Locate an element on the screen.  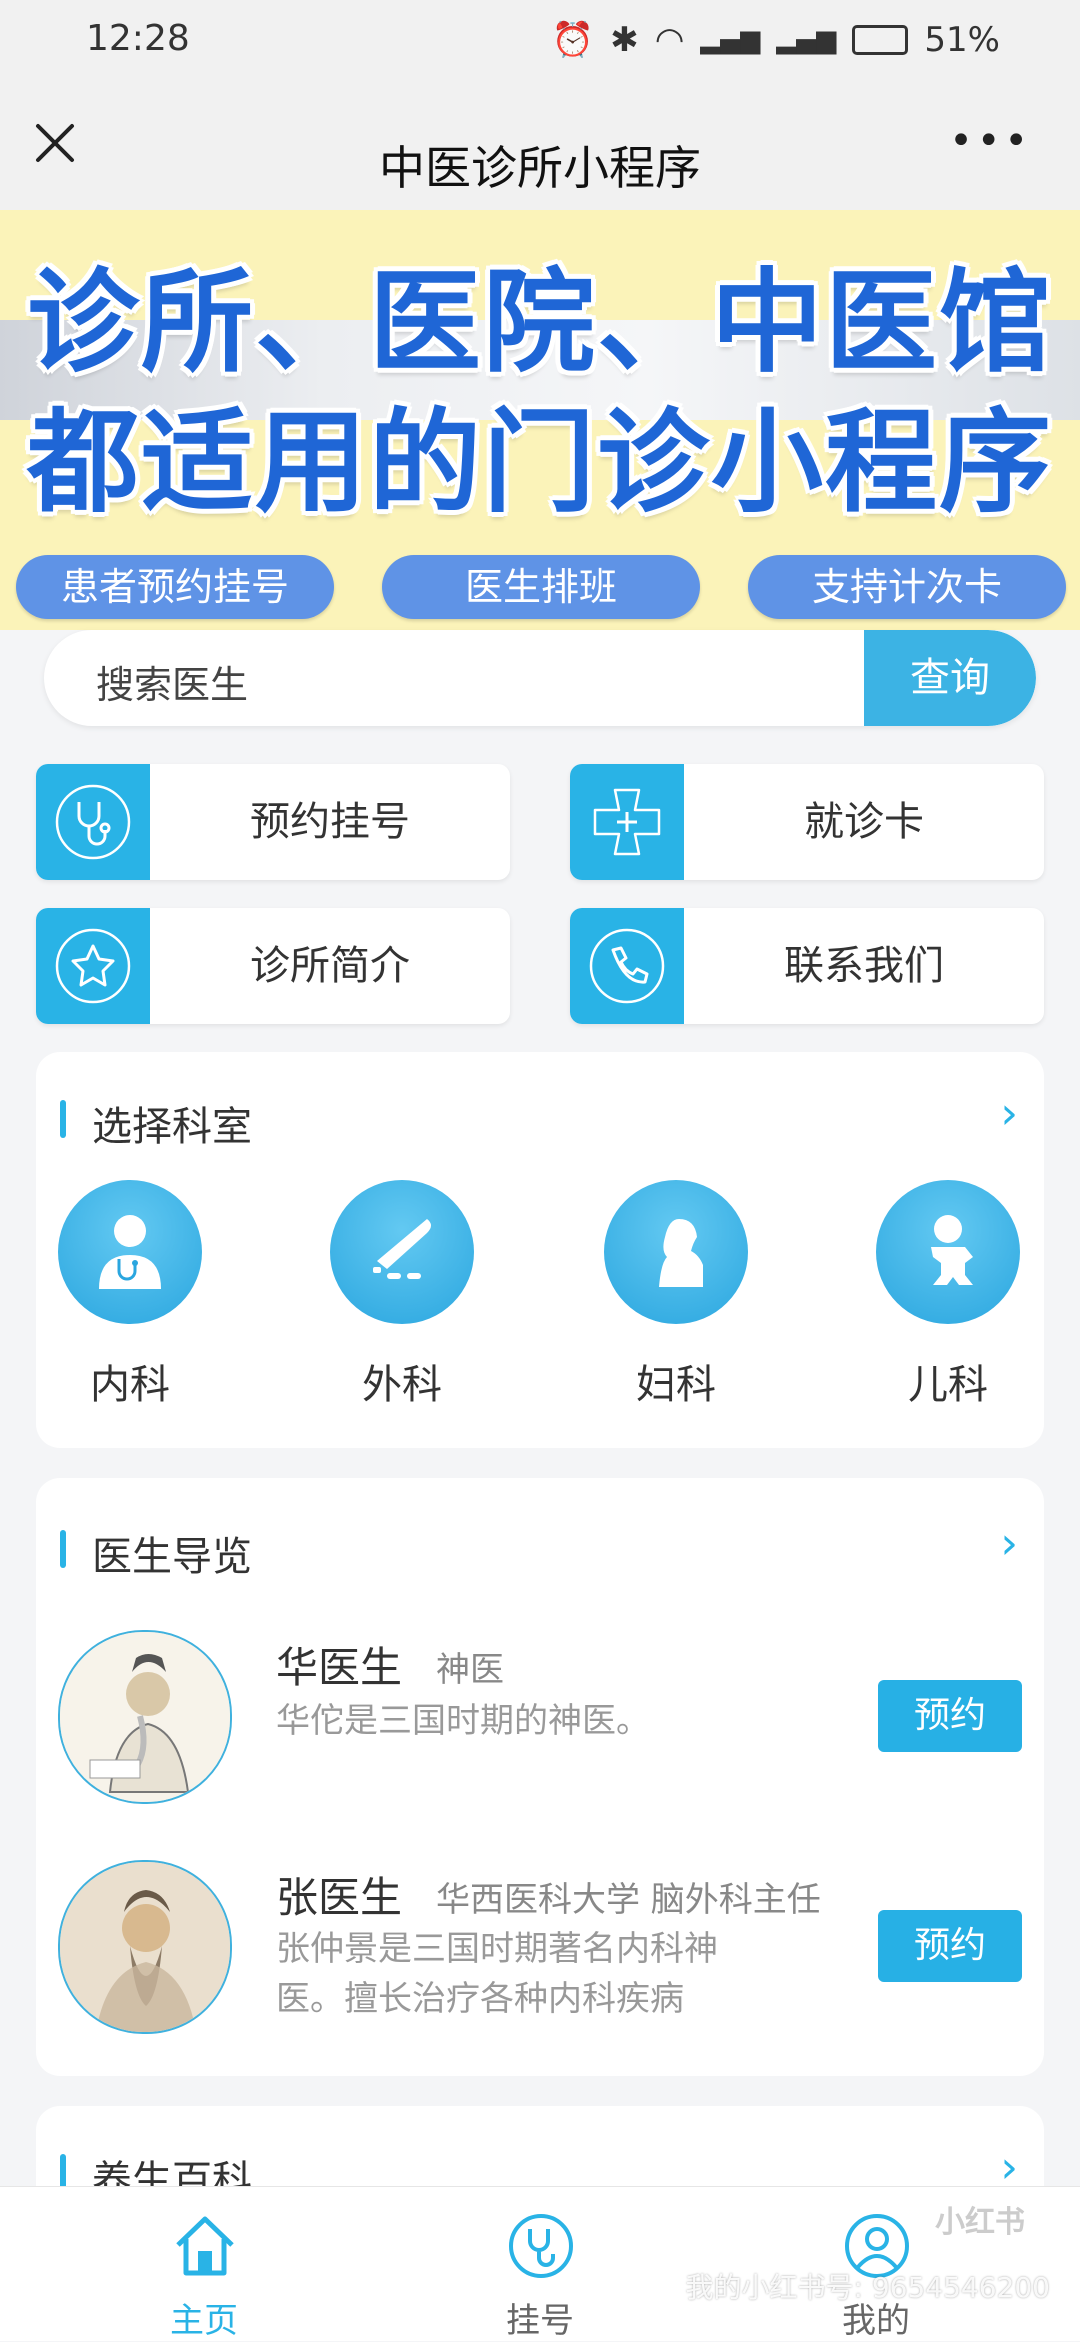
tab-home-label: 主页 is located at coordinates (204, 2321).